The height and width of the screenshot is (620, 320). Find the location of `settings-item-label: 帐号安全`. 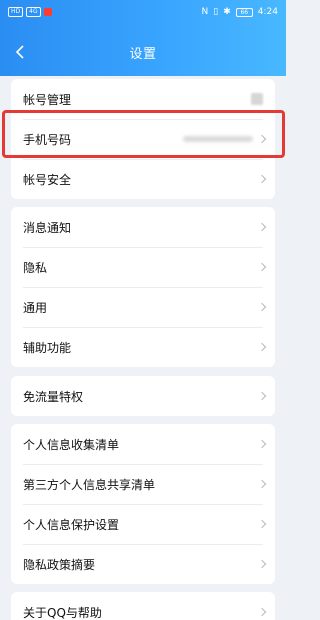

settings-item-label: 帐号安全 is located at coordinates (47, 179).